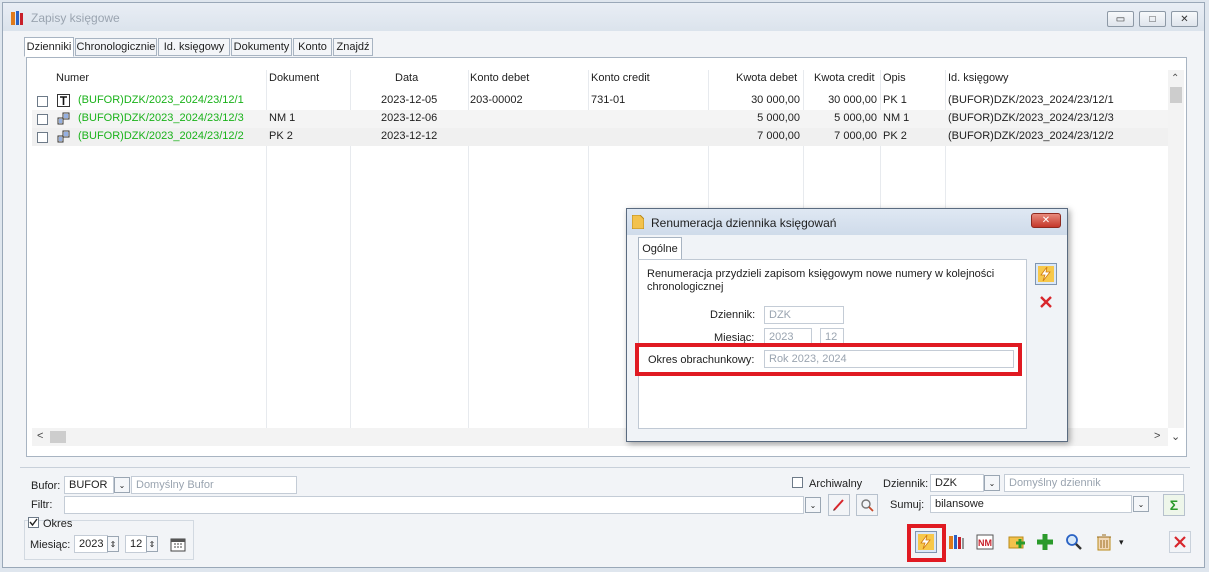  I want to click on cell-id: (BUFOR)DZK/2023_2024/23/12/1, so click(1031, 100).